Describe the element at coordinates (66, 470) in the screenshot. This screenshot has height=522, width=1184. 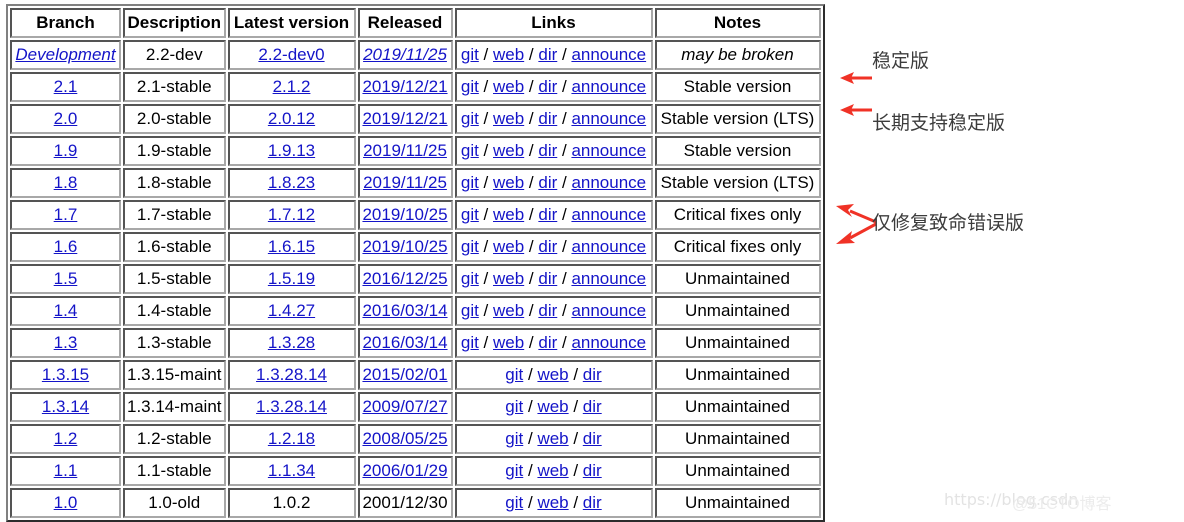
I see `branch-link: 1.1` at that location.